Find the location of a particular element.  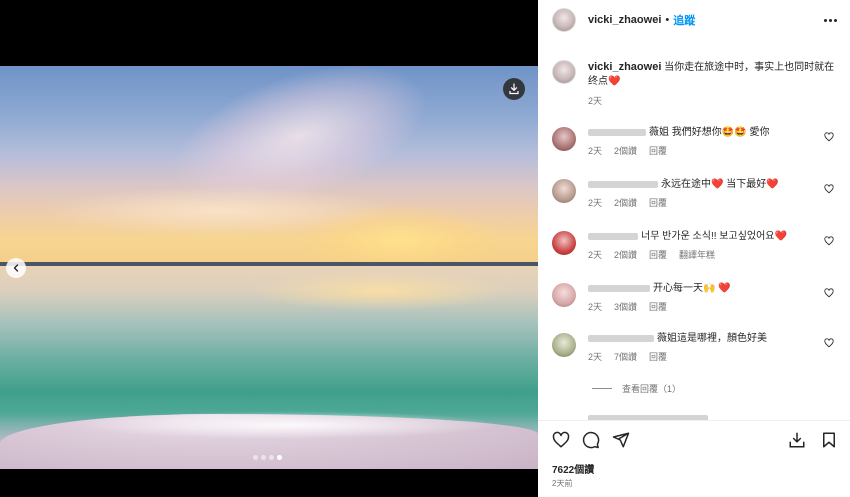

caption-emoji: ❤️ is located at coordinates (614, 81).